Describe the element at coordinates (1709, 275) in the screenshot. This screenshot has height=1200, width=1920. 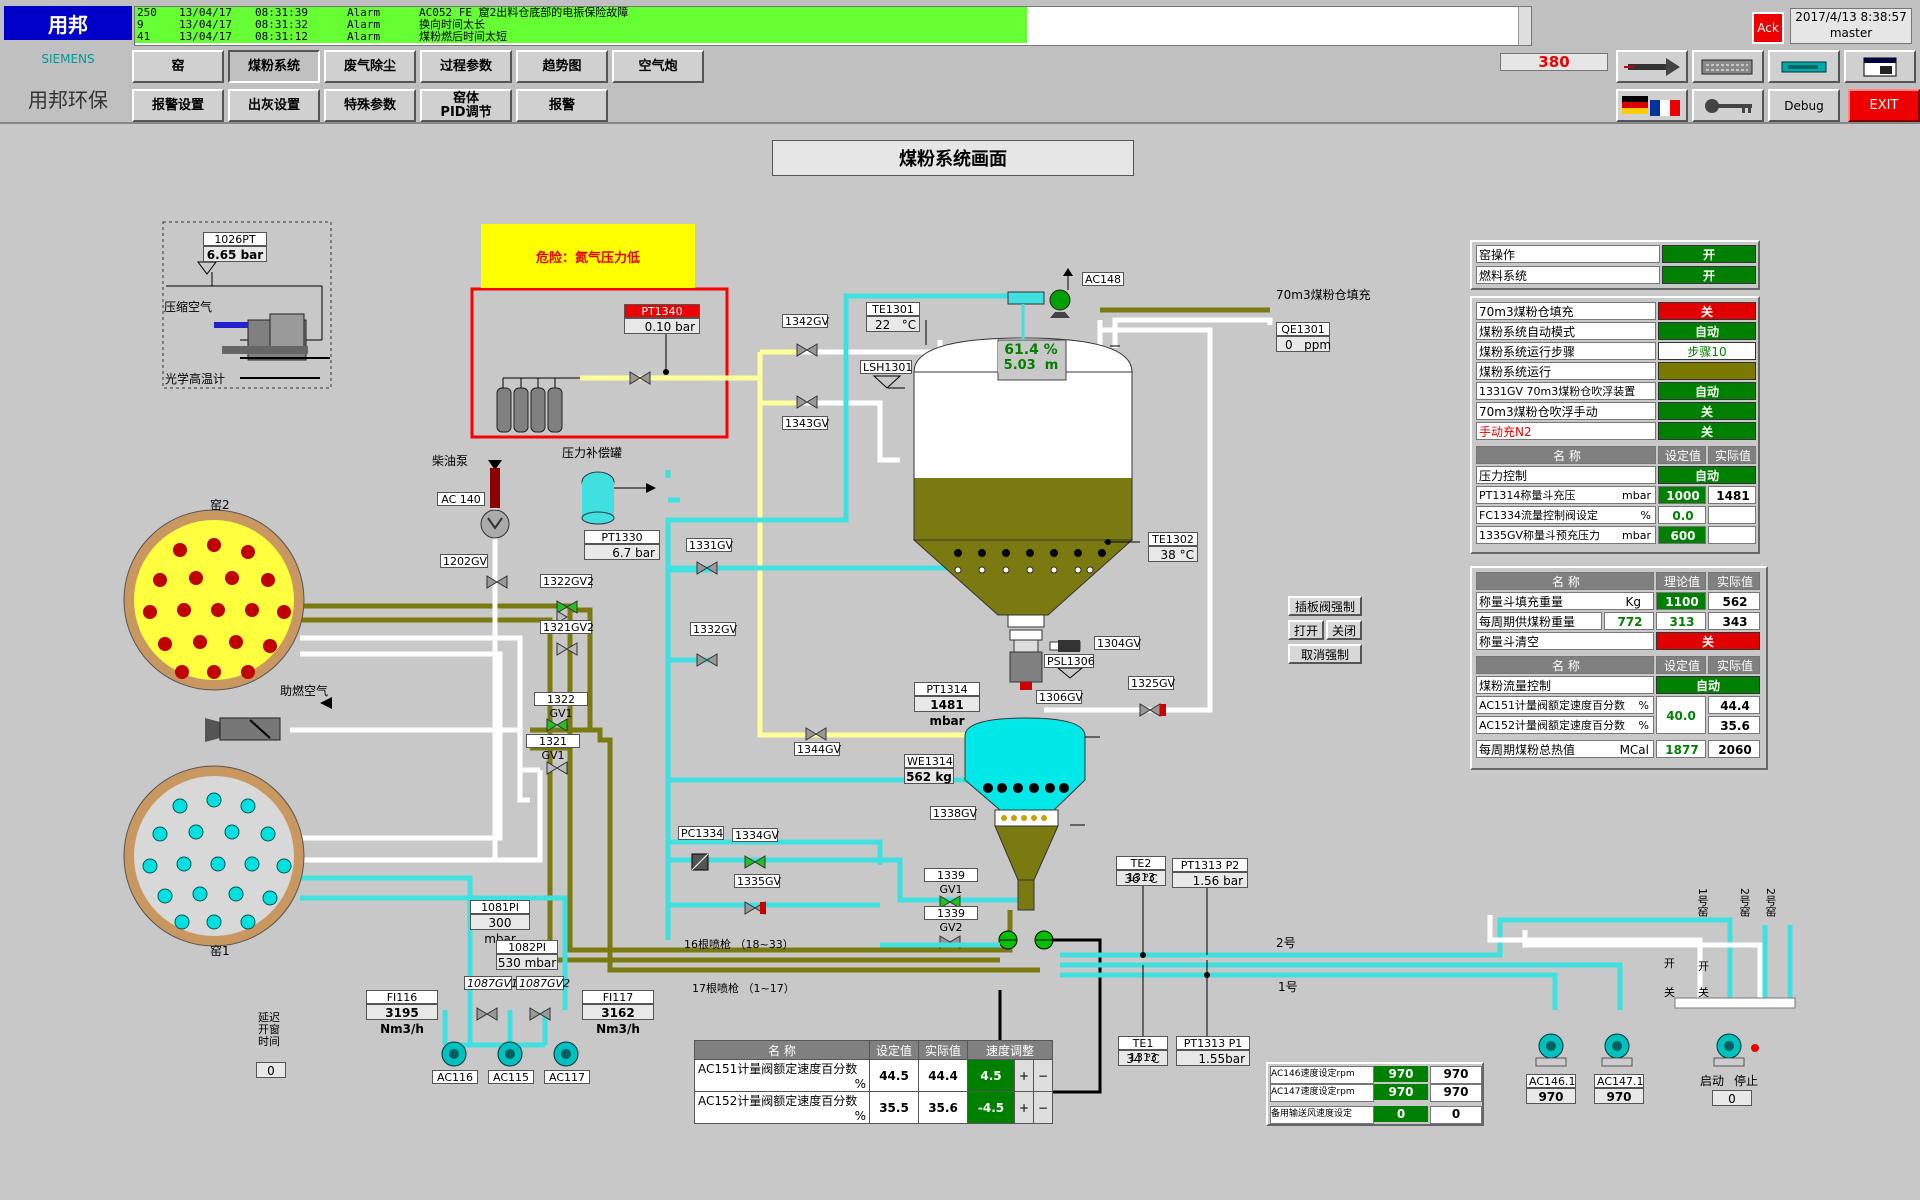
I see `fuel-system-status: 开` at that location.